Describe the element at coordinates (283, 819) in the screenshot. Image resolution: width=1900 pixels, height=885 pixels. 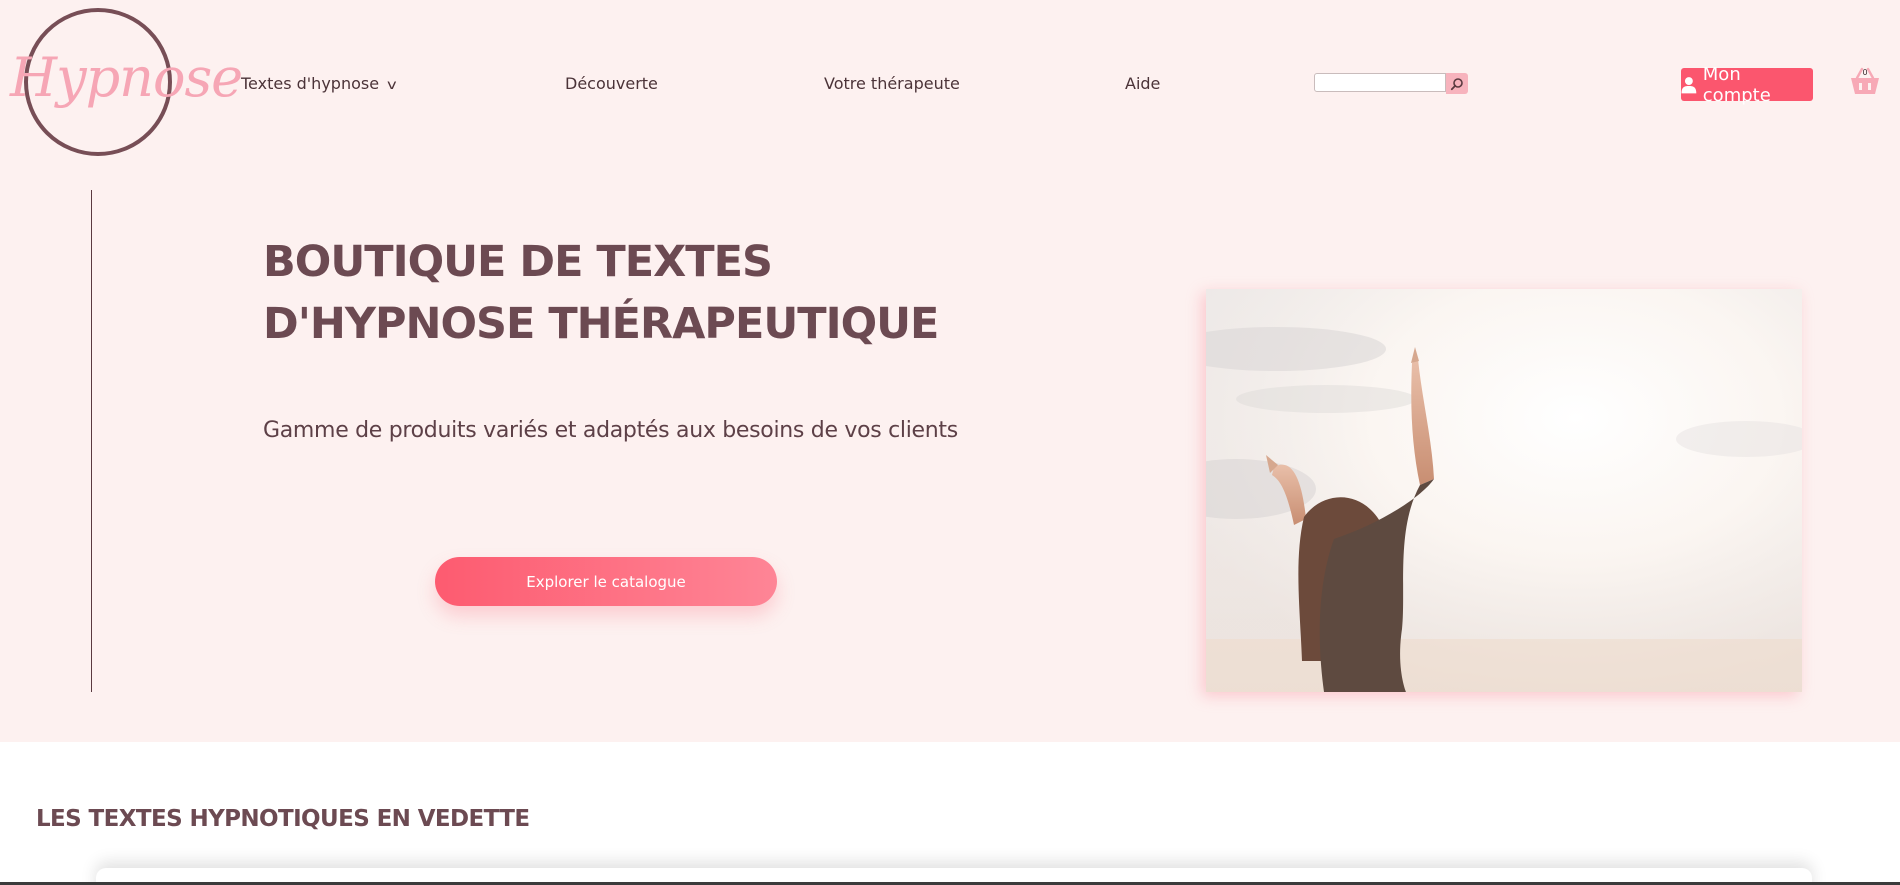
I see `featured-section-title: LES TEXTES HYPNOTIQUES EN VEDETTE` at that location.